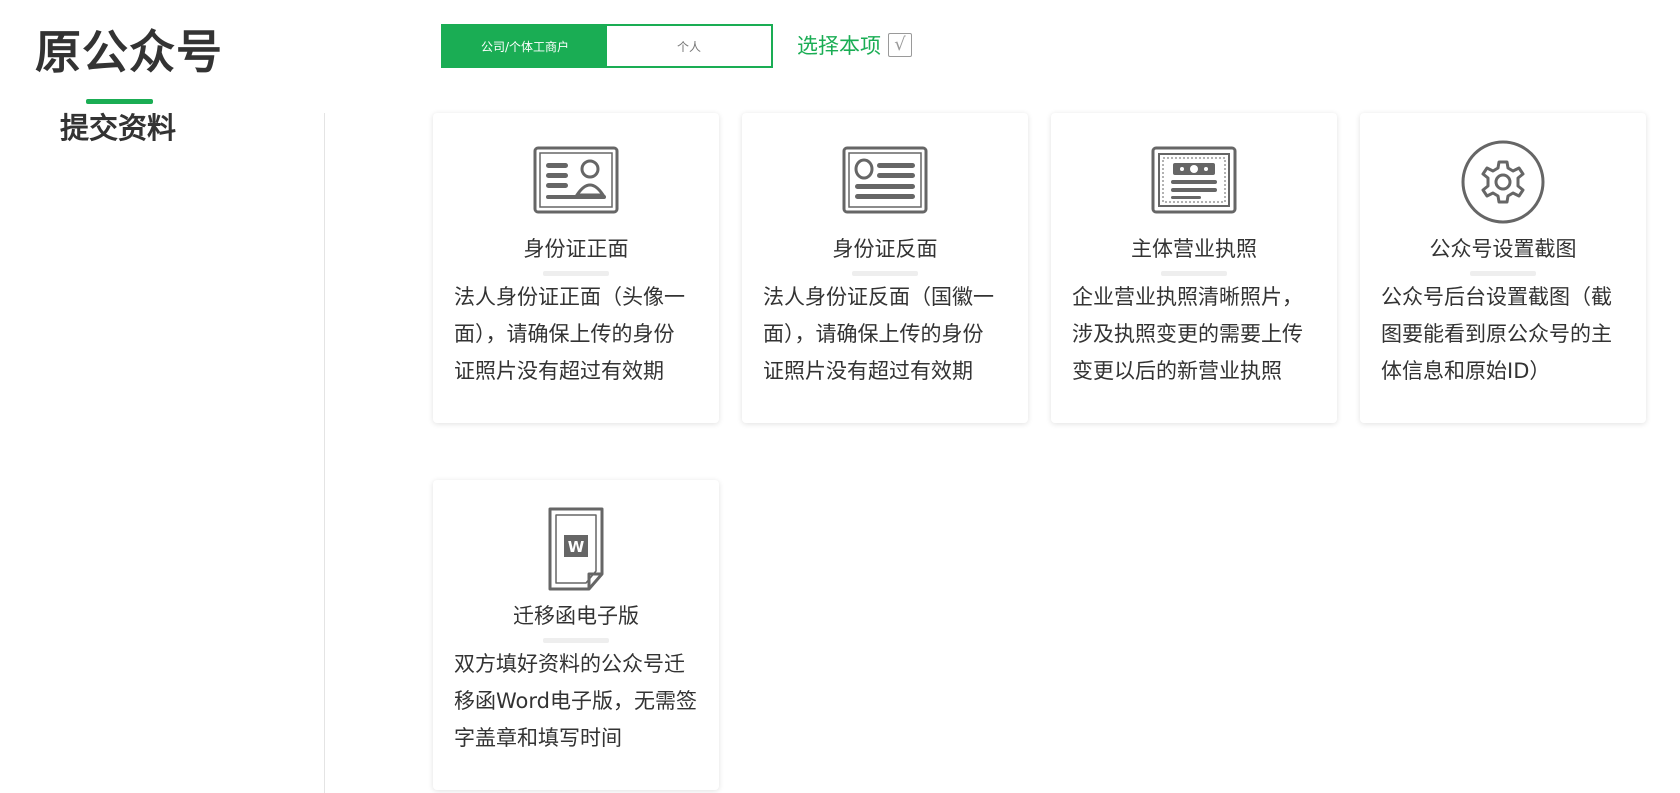  Describe the element at coordinates (129, 52) in the screenshot. I see `page-title: 原公众号` at that location.